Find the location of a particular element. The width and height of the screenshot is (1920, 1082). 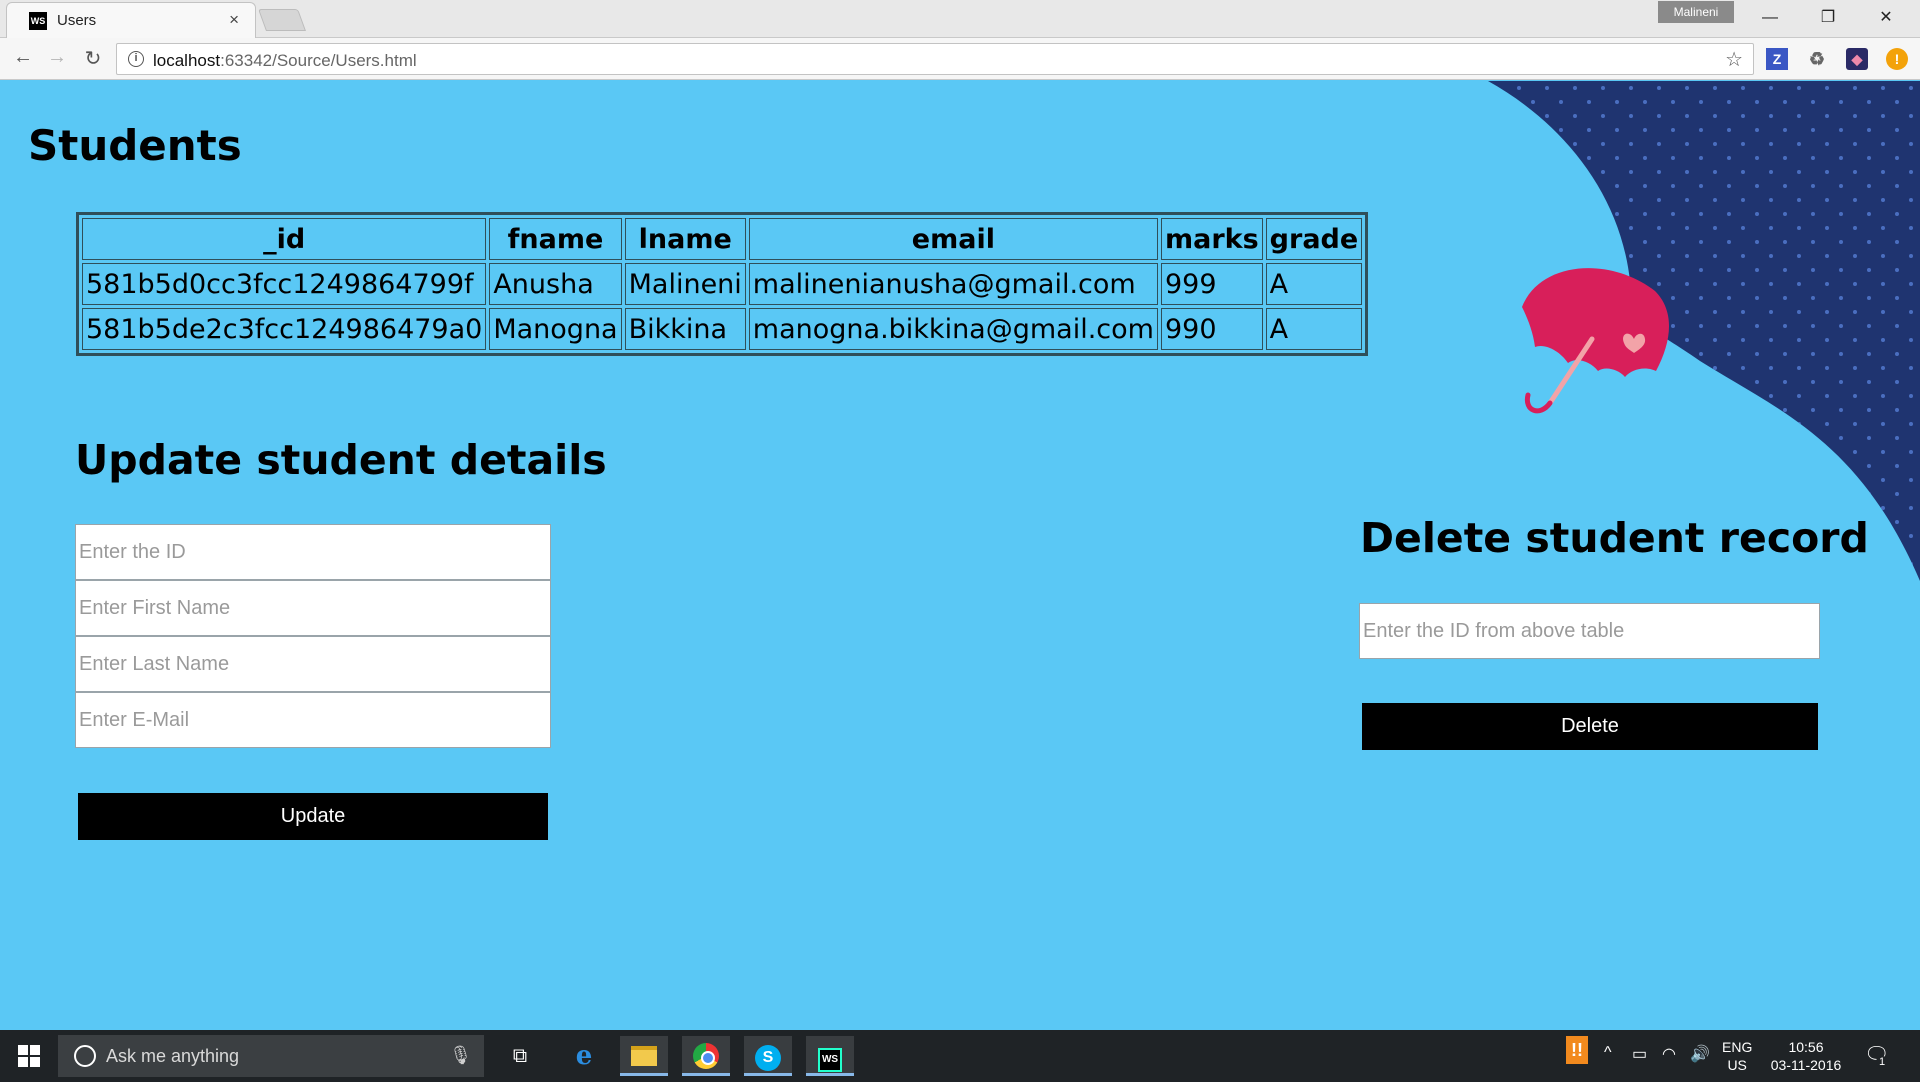

table-cell: 581b5d0cc3fcc1249864799f is located at coordinates (284, 284).